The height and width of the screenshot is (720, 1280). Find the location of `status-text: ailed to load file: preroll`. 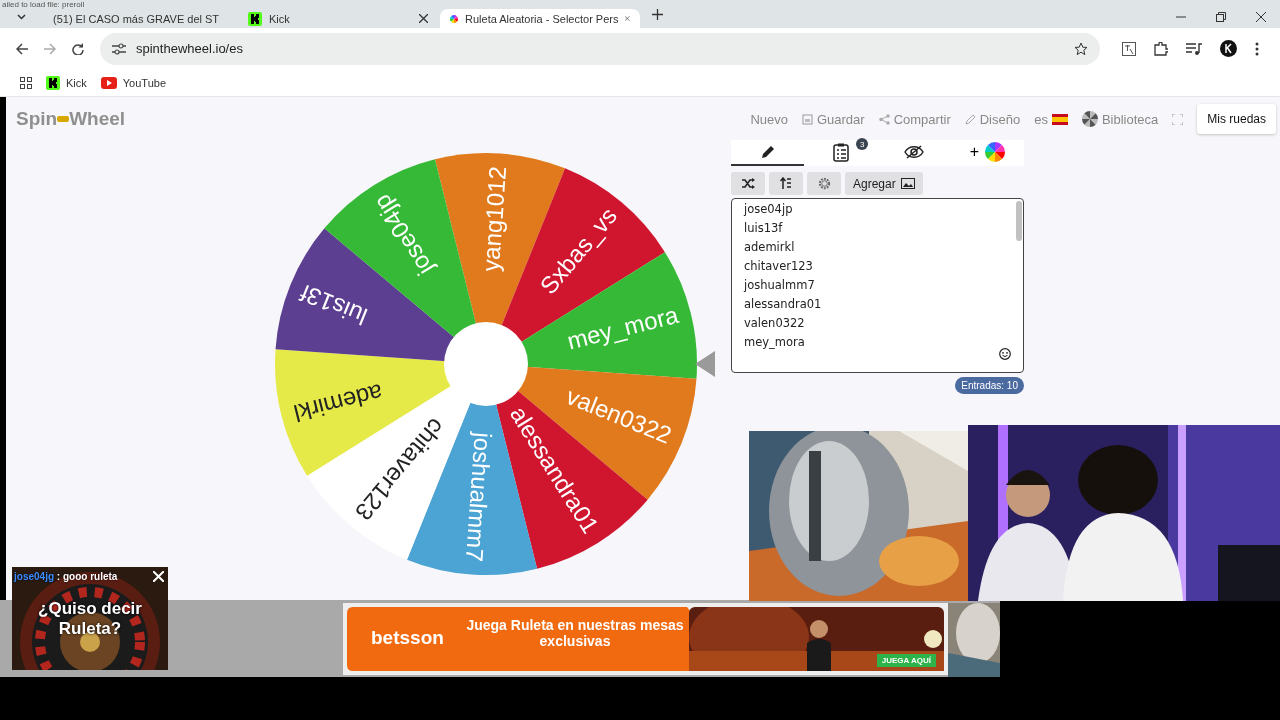

status-text: ailed to load file: preroll is located at coordinates (43, 4).